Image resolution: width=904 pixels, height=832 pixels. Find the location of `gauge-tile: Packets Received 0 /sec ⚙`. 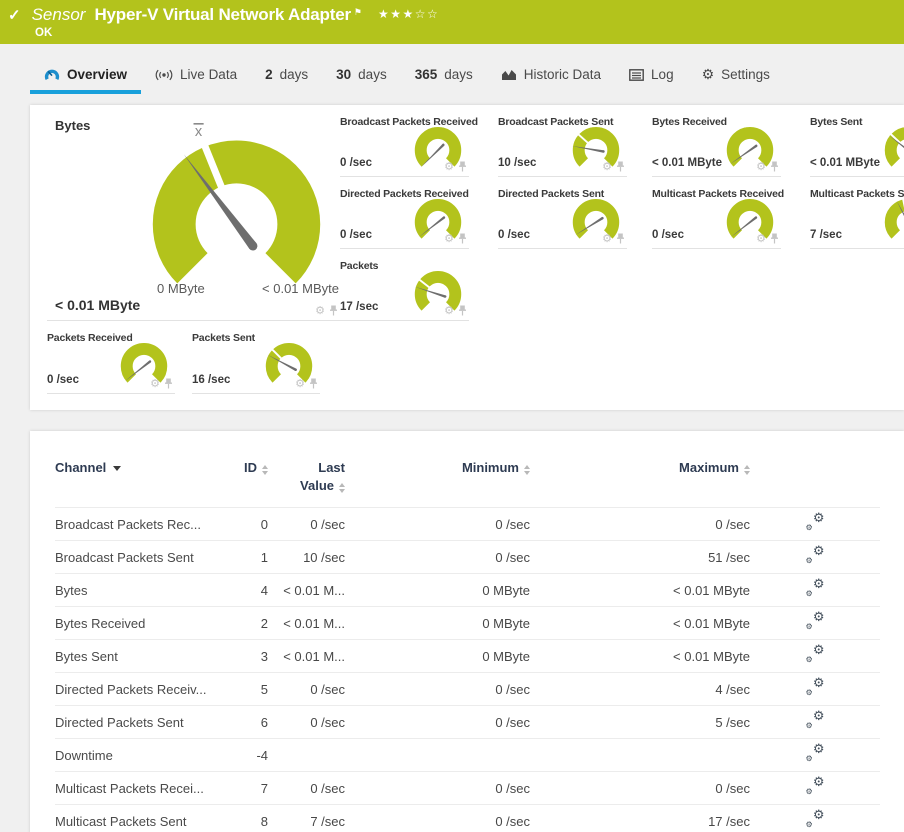

gauge-tile: Packets Received 0 /sec ⚙ is located at coordinates (111, 357).